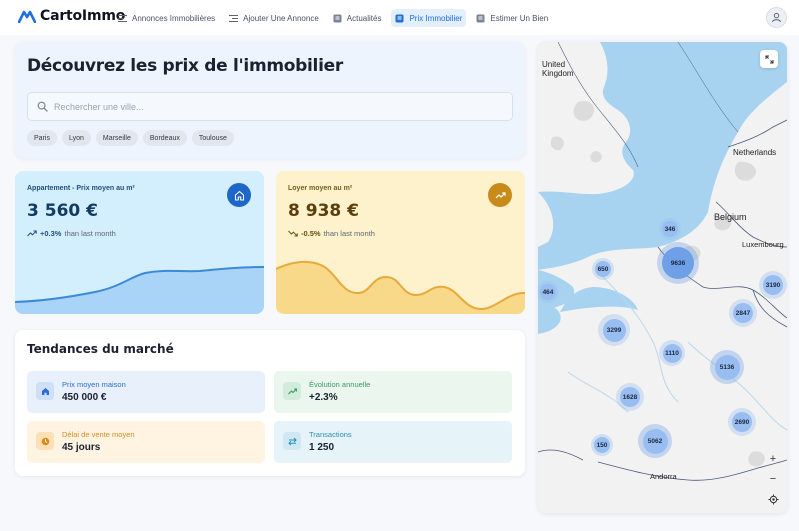 The width and height of the screenshot is (799, 531). What do you see at coordinates (139, 290) in the screenshot?
I see `apartment-sparkline` at bounding box center [139, 290].